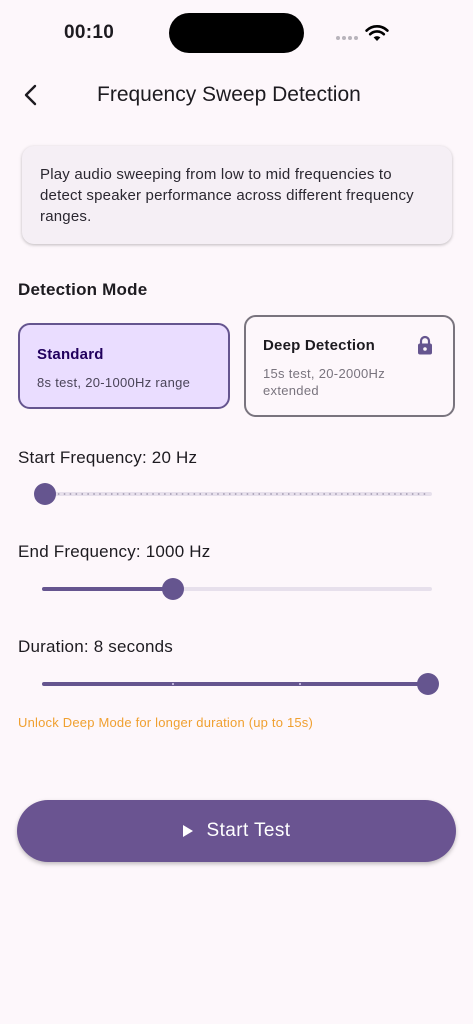 The width and height of the screenshot is (473, 1024). What do you see at coordinates (229, 94) in the screenshot?
I see `page-title: Frequency Sweep Detection` at bounding box center [229, 94].